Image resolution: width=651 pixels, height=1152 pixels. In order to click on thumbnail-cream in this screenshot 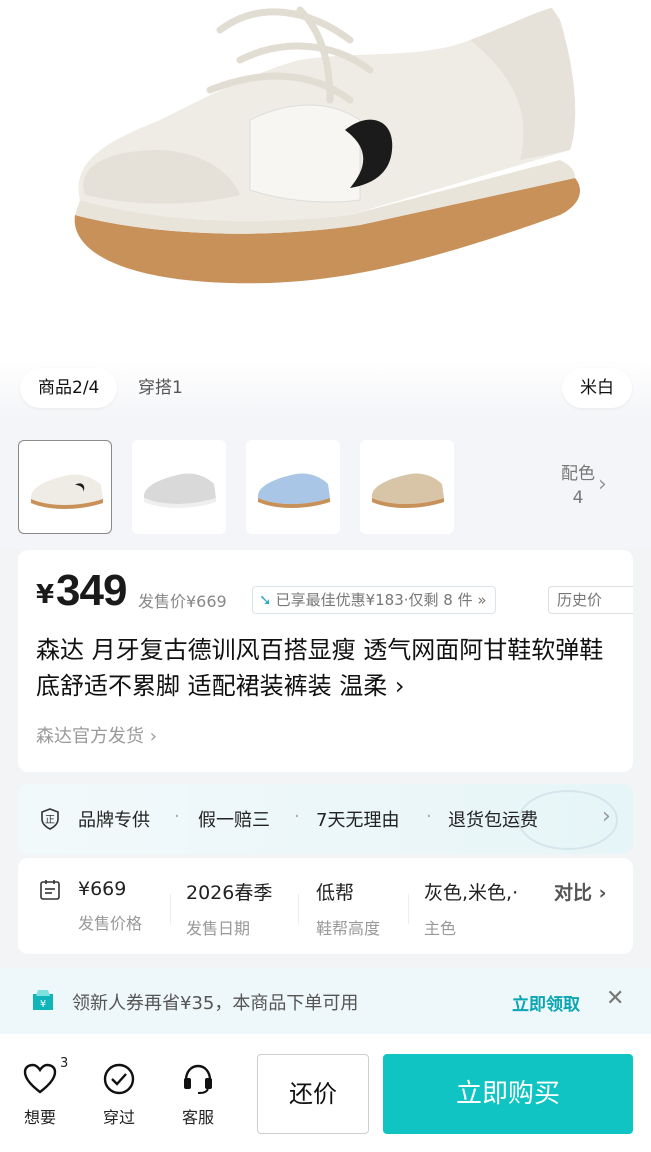, I will do `click(65, 487)`.